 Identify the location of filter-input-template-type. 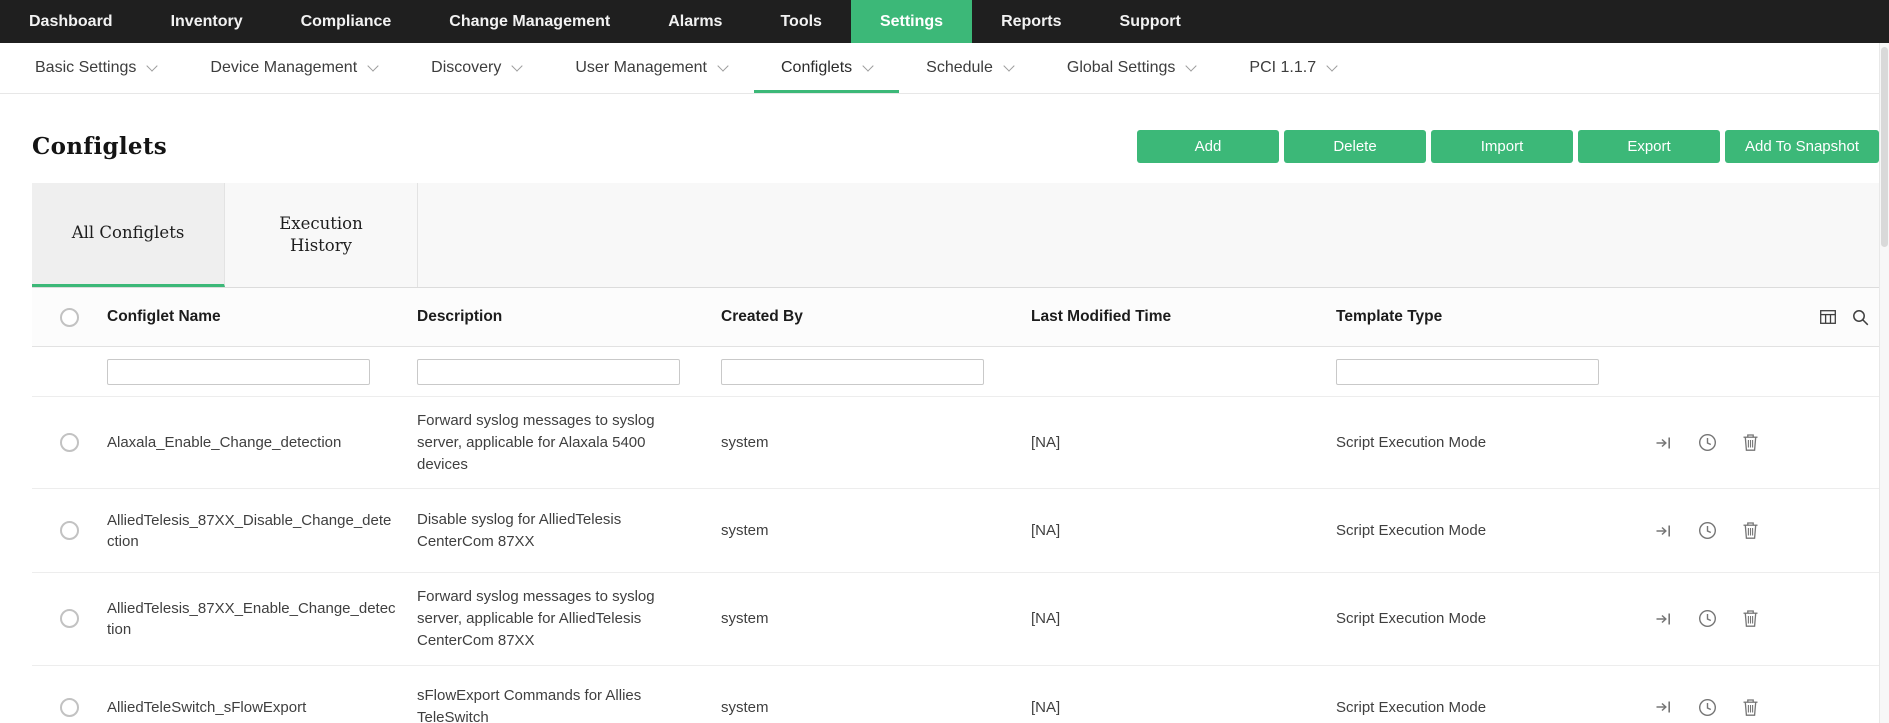
(1467, 371).